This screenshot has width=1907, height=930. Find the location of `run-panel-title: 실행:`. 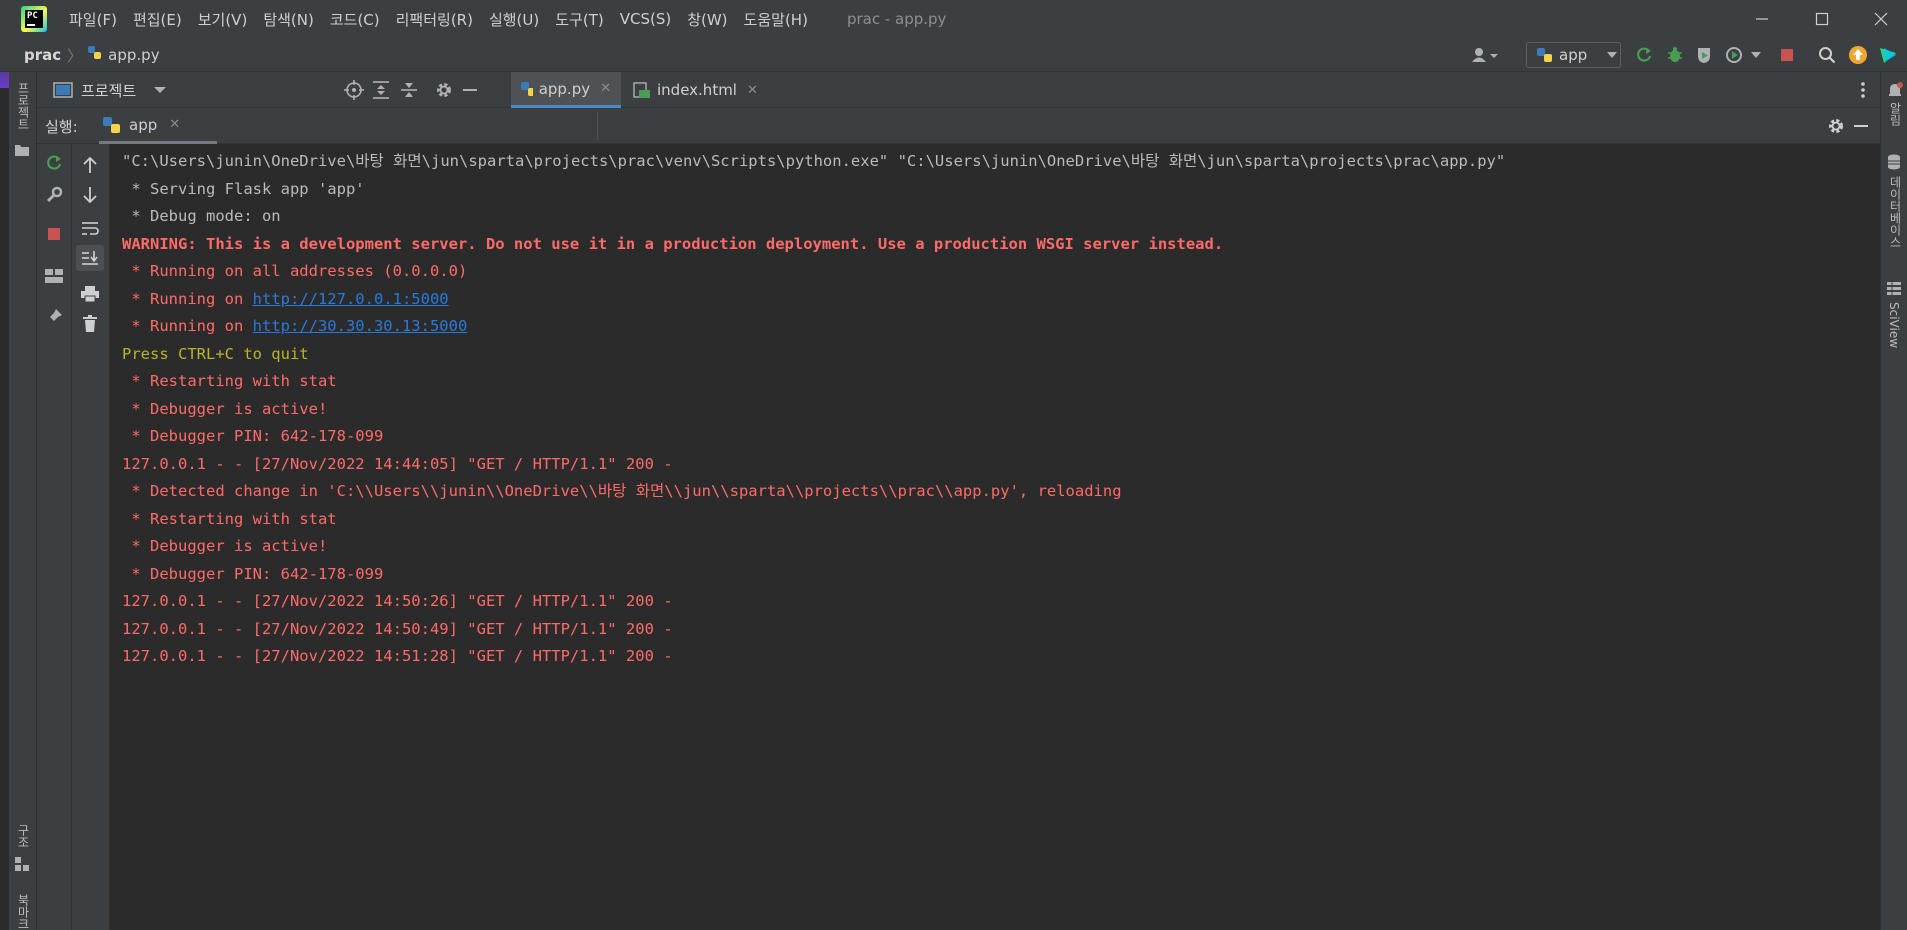

run-panel-title: 실행: is located at coordinates (61, 126).